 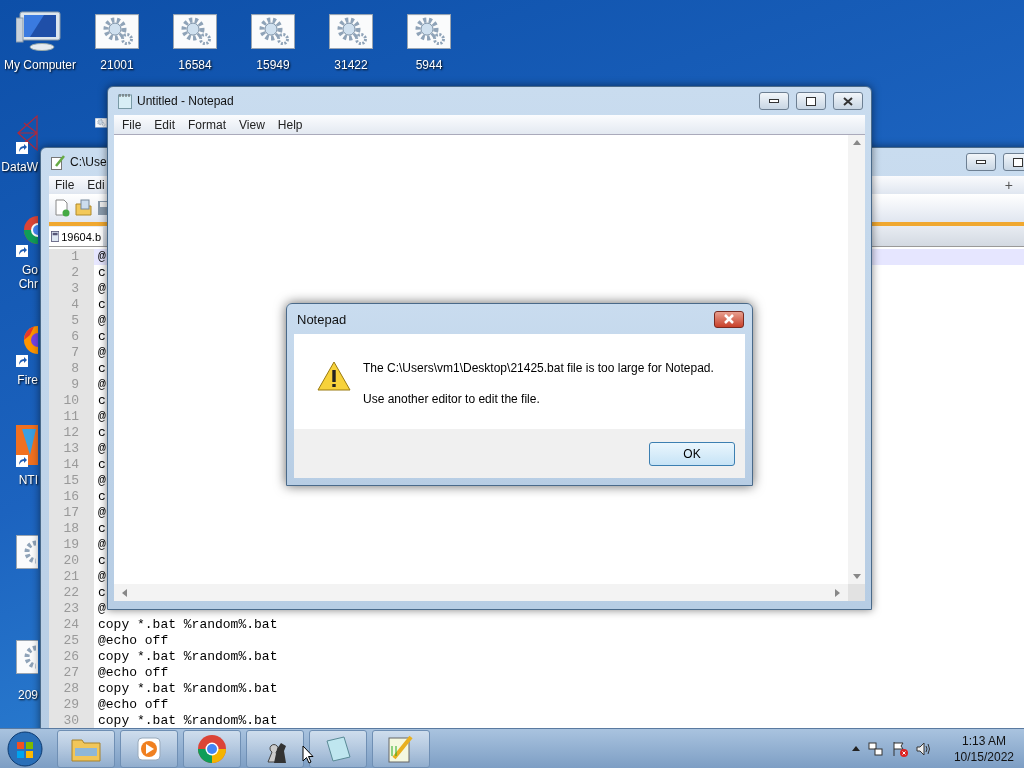 What do you see at coordinates (429, 65) in the screenshot?
I see `icon-label: 5944` at bounding box center [429, 65].